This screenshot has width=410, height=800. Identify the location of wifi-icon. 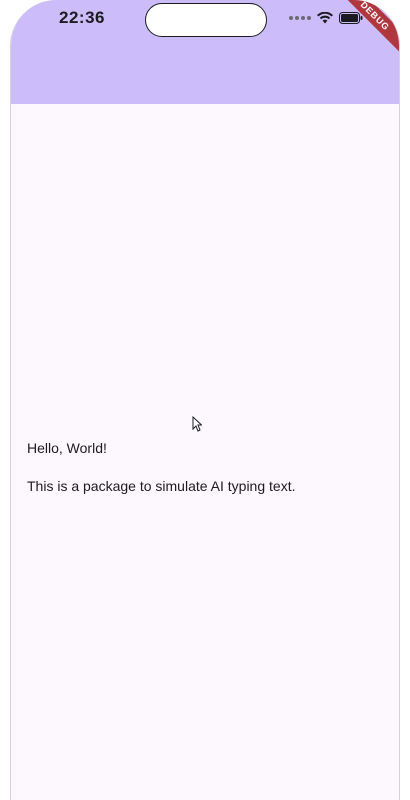
(325, 18).